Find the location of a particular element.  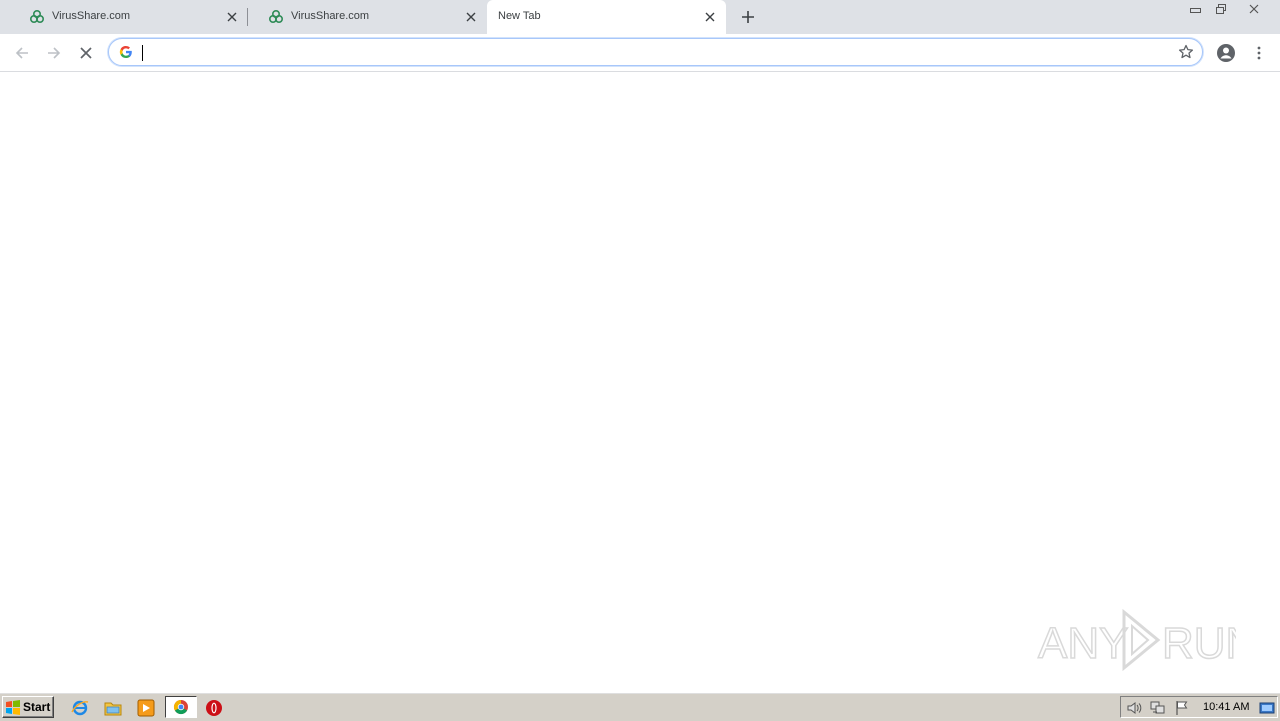

new-tab-button is located at coordinates (748, 17).